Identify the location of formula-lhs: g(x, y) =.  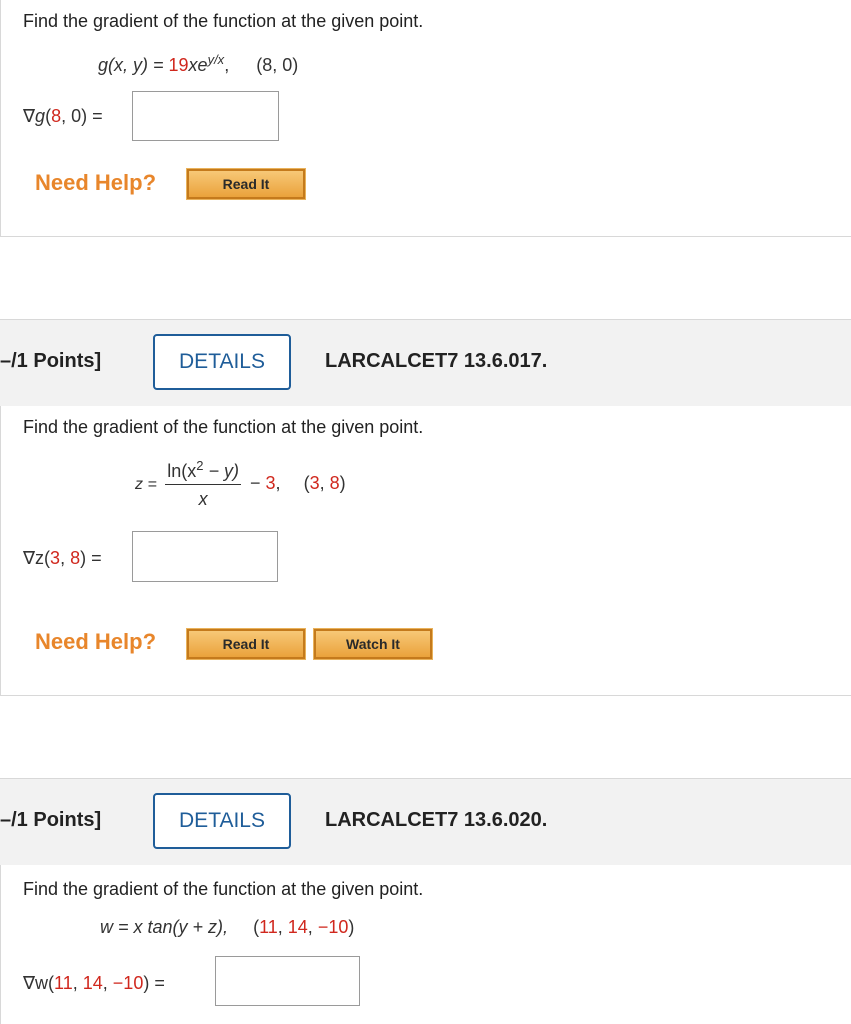
(133, 65).